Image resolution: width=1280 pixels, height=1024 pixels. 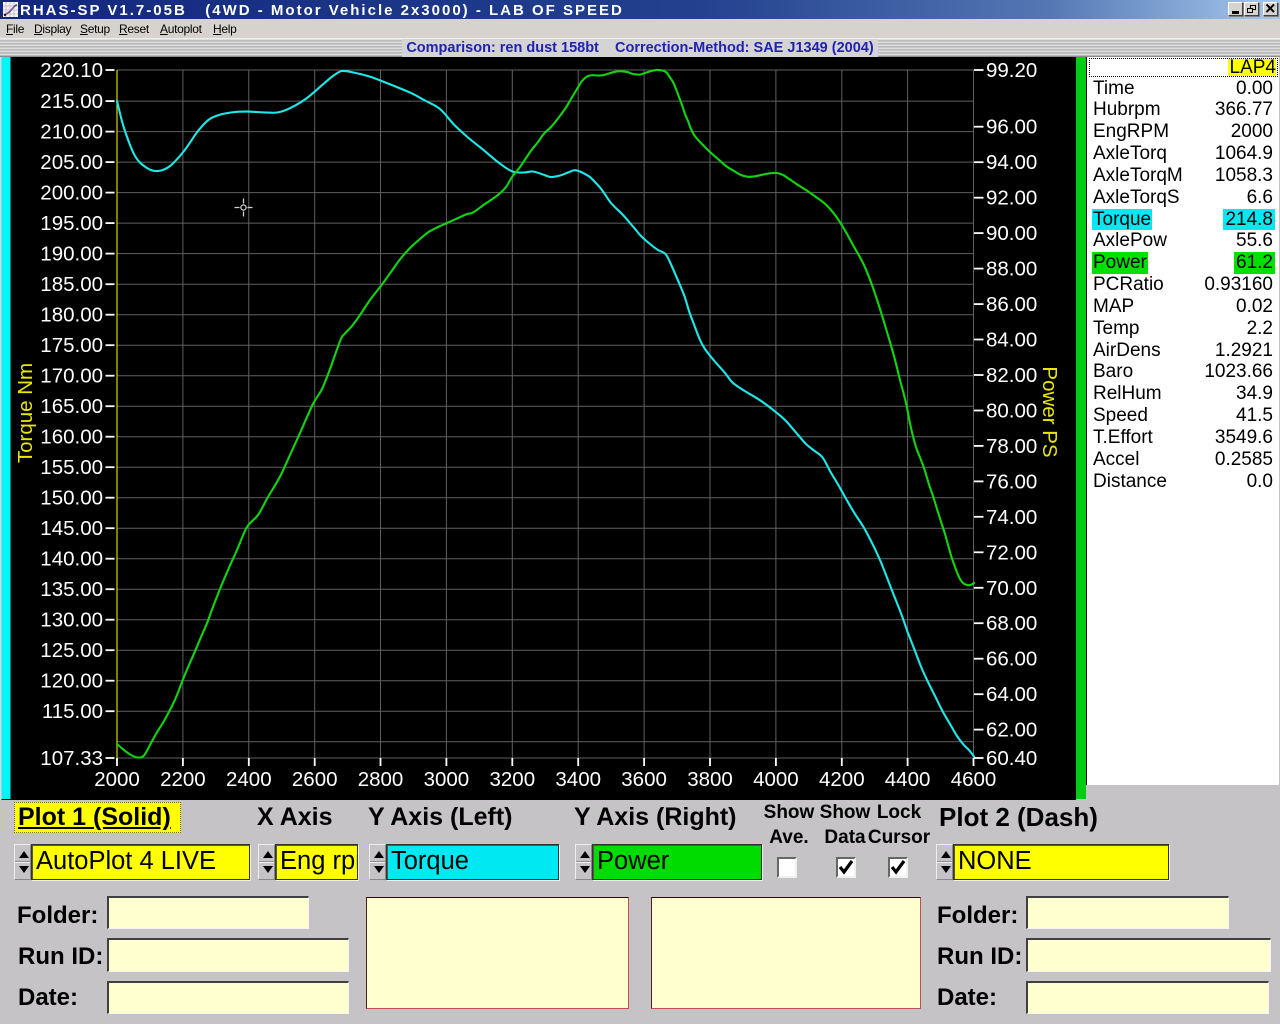 I want to click on svg-text: 4600, so click(x=974, y=779).